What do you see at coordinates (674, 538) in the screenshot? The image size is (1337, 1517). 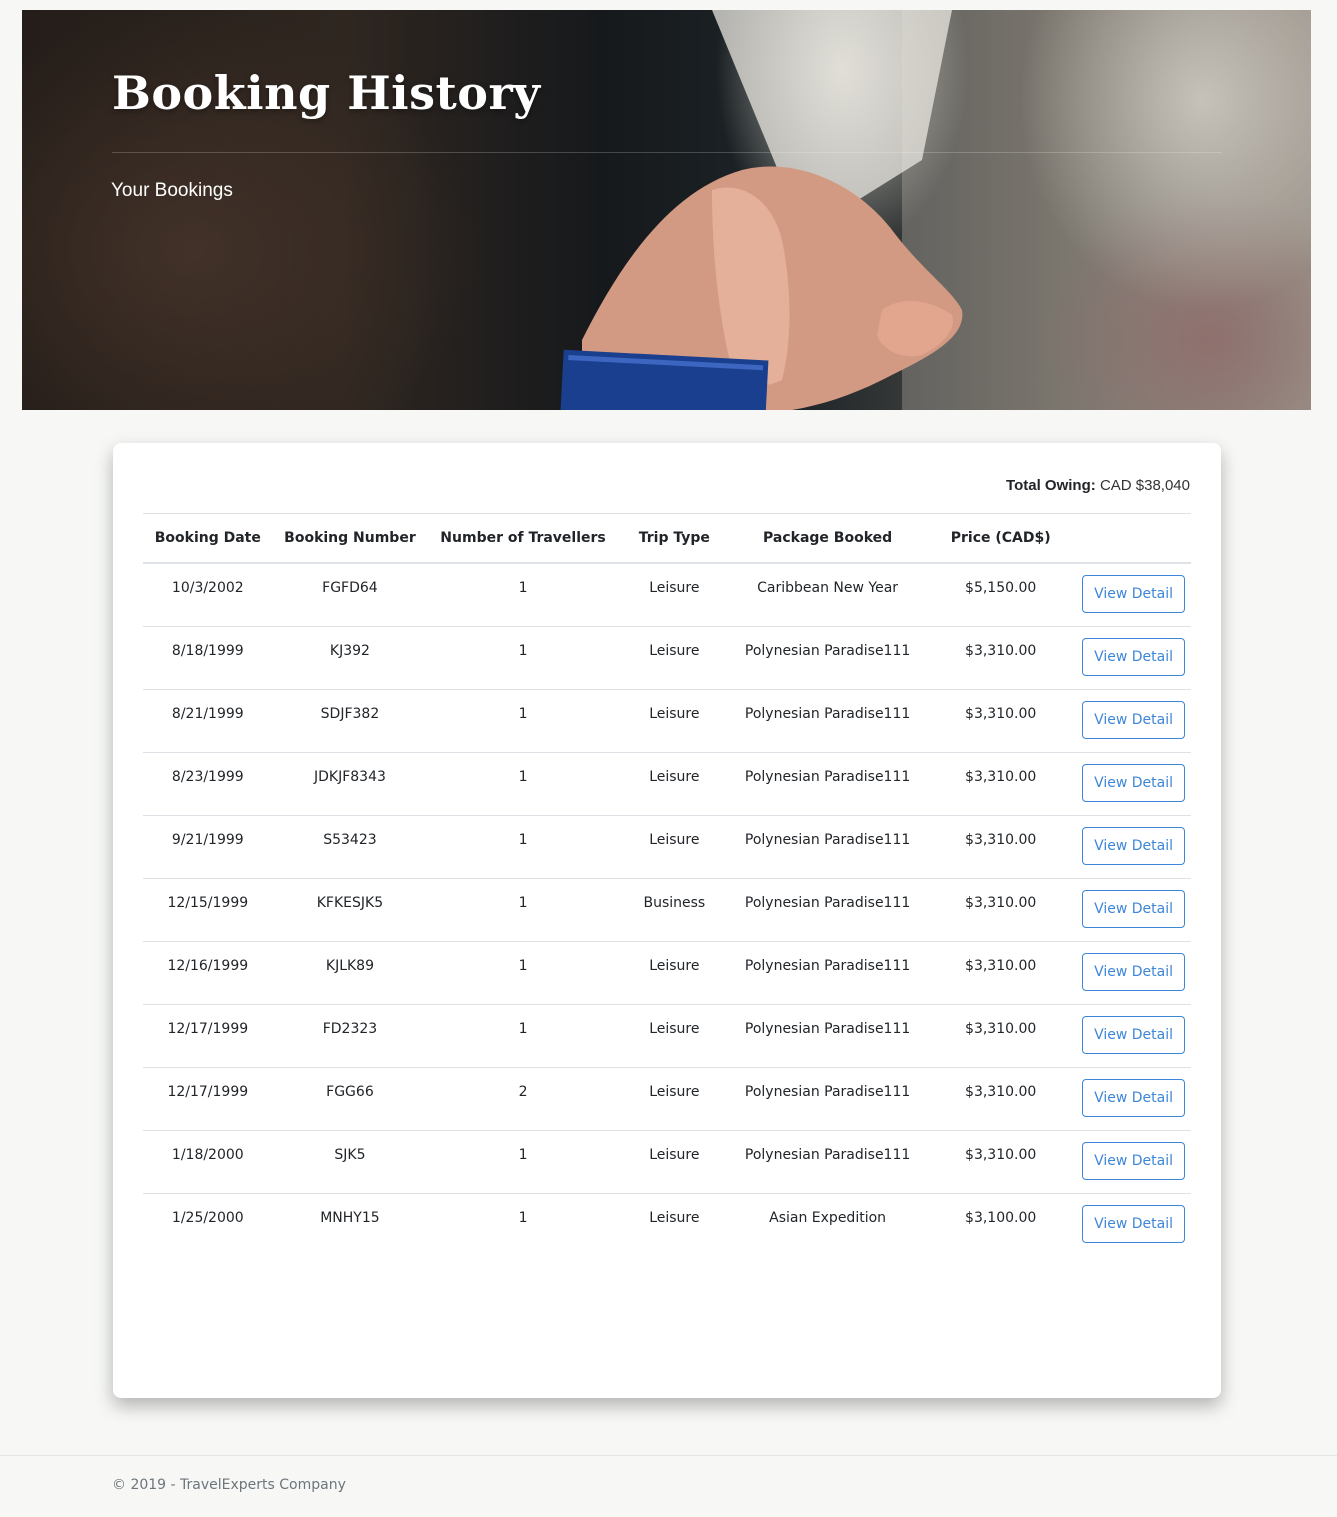 I see `header-trip-type: Trip Type` at bounding box center [674, 538].